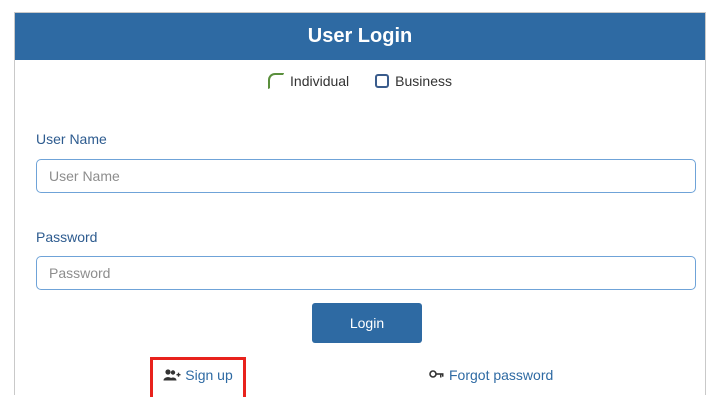 This screenshot has height=397, width=708. I want to click on login-header: User Login, so click(360, 36).